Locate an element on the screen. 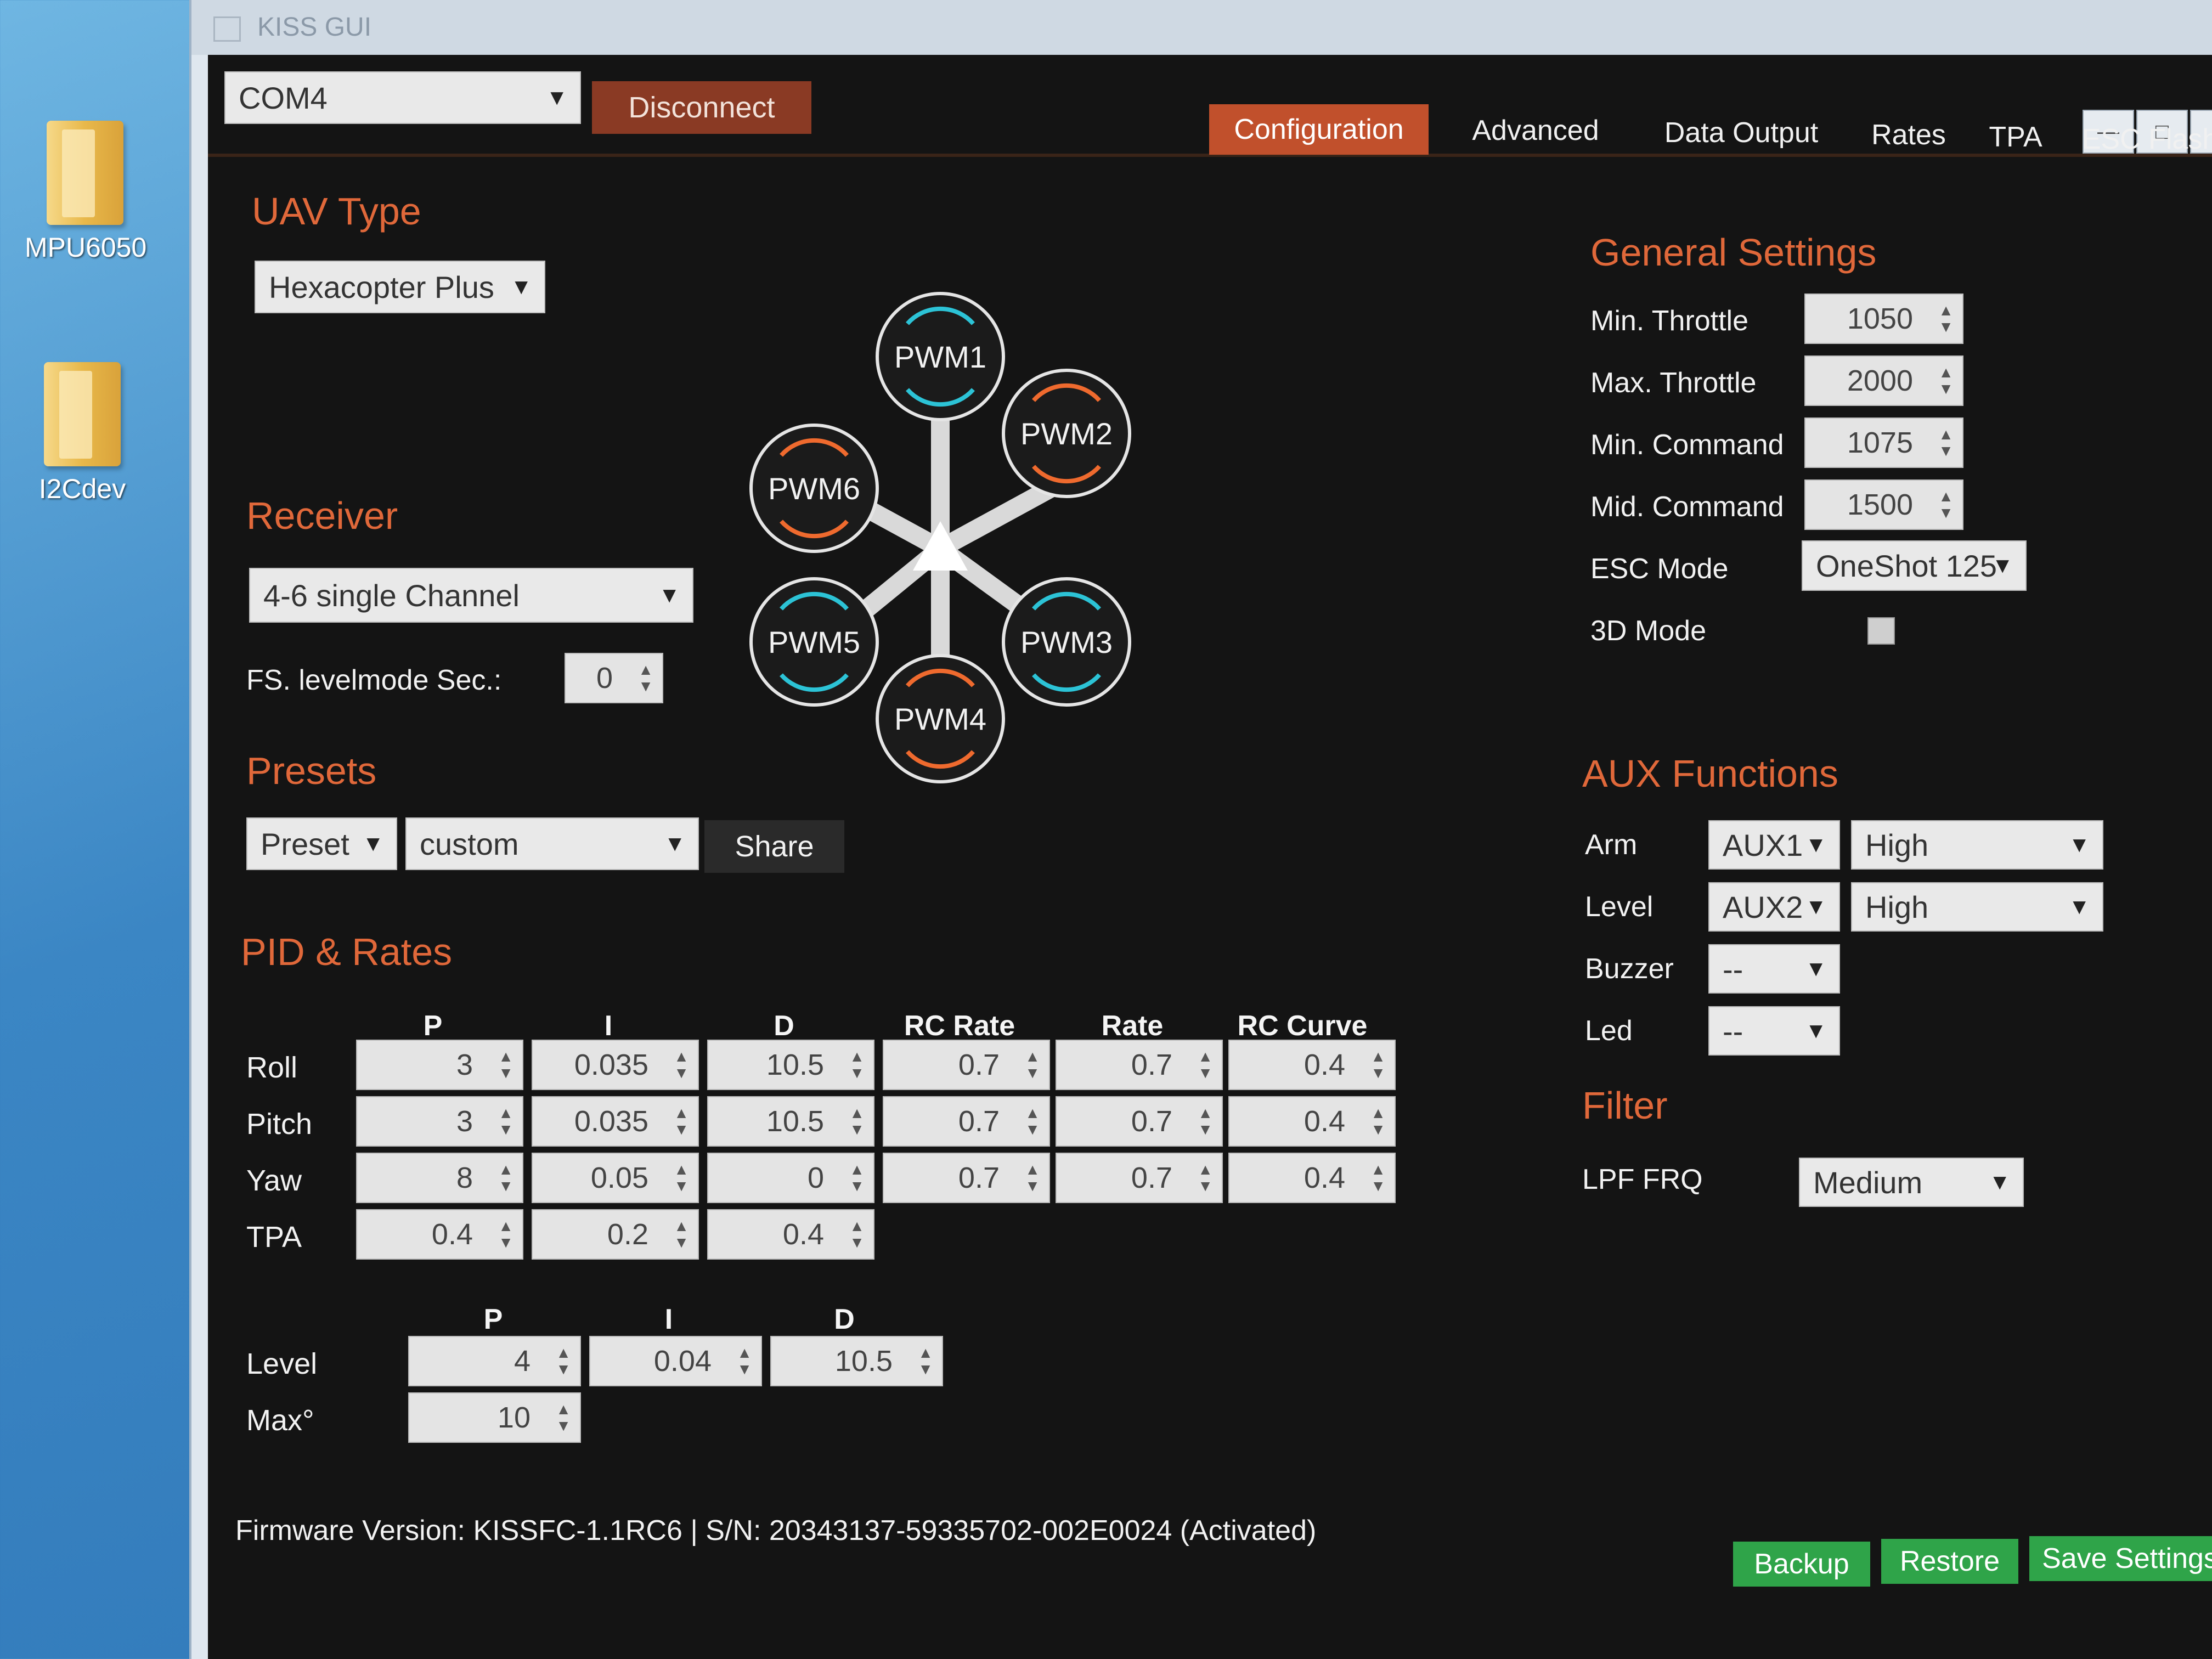 The width and height of the screenshot is (2212, 1659). yaw-rc-curve-stepper: 0.4 ▲ ▼ is located at coordinates (1312, 1178).